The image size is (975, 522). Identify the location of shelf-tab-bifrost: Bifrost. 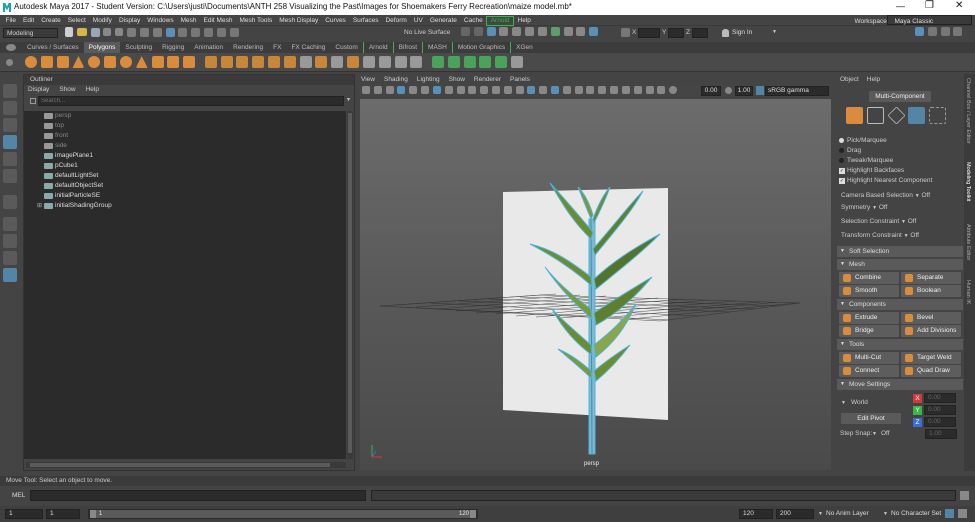
(407, 47).